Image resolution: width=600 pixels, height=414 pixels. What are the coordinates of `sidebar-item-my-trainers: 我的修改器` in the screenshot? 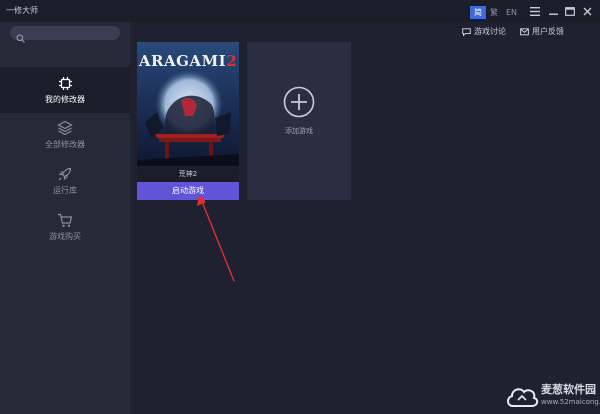 It's located at (65, 90).